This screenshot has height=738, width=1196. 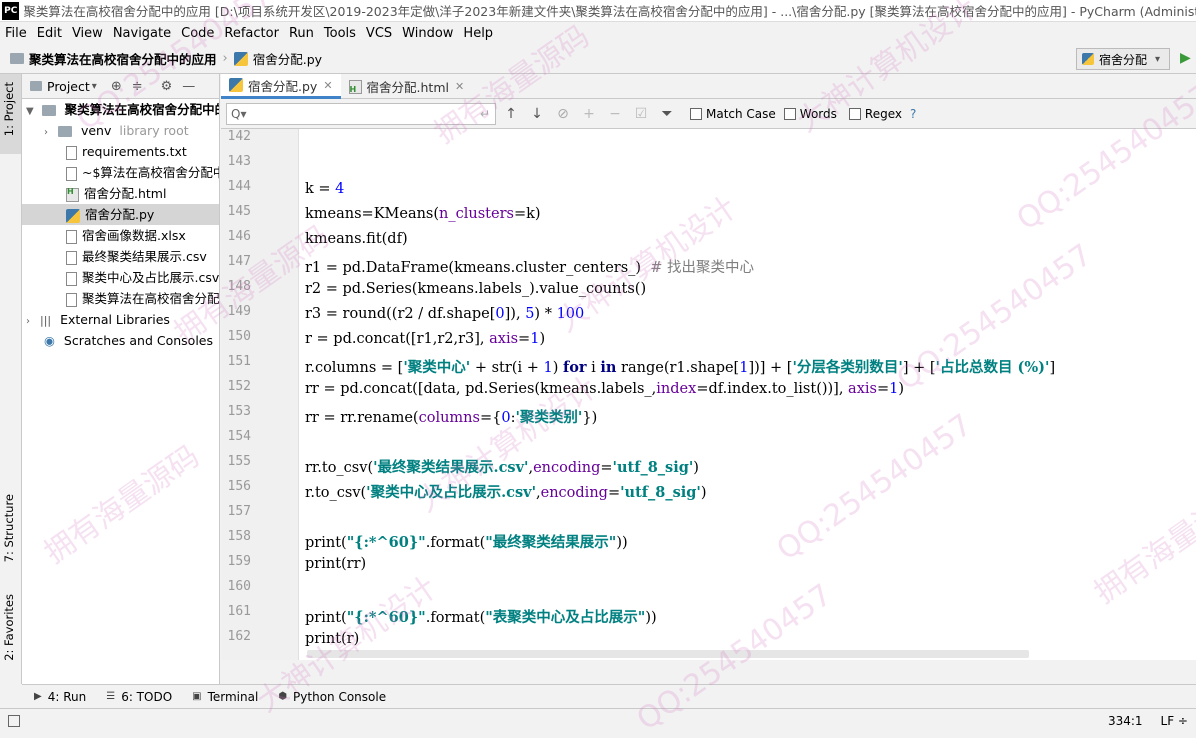 I want to click on tree-item: 聚类中心及占比展示.csv, so click(x=120, y=277).